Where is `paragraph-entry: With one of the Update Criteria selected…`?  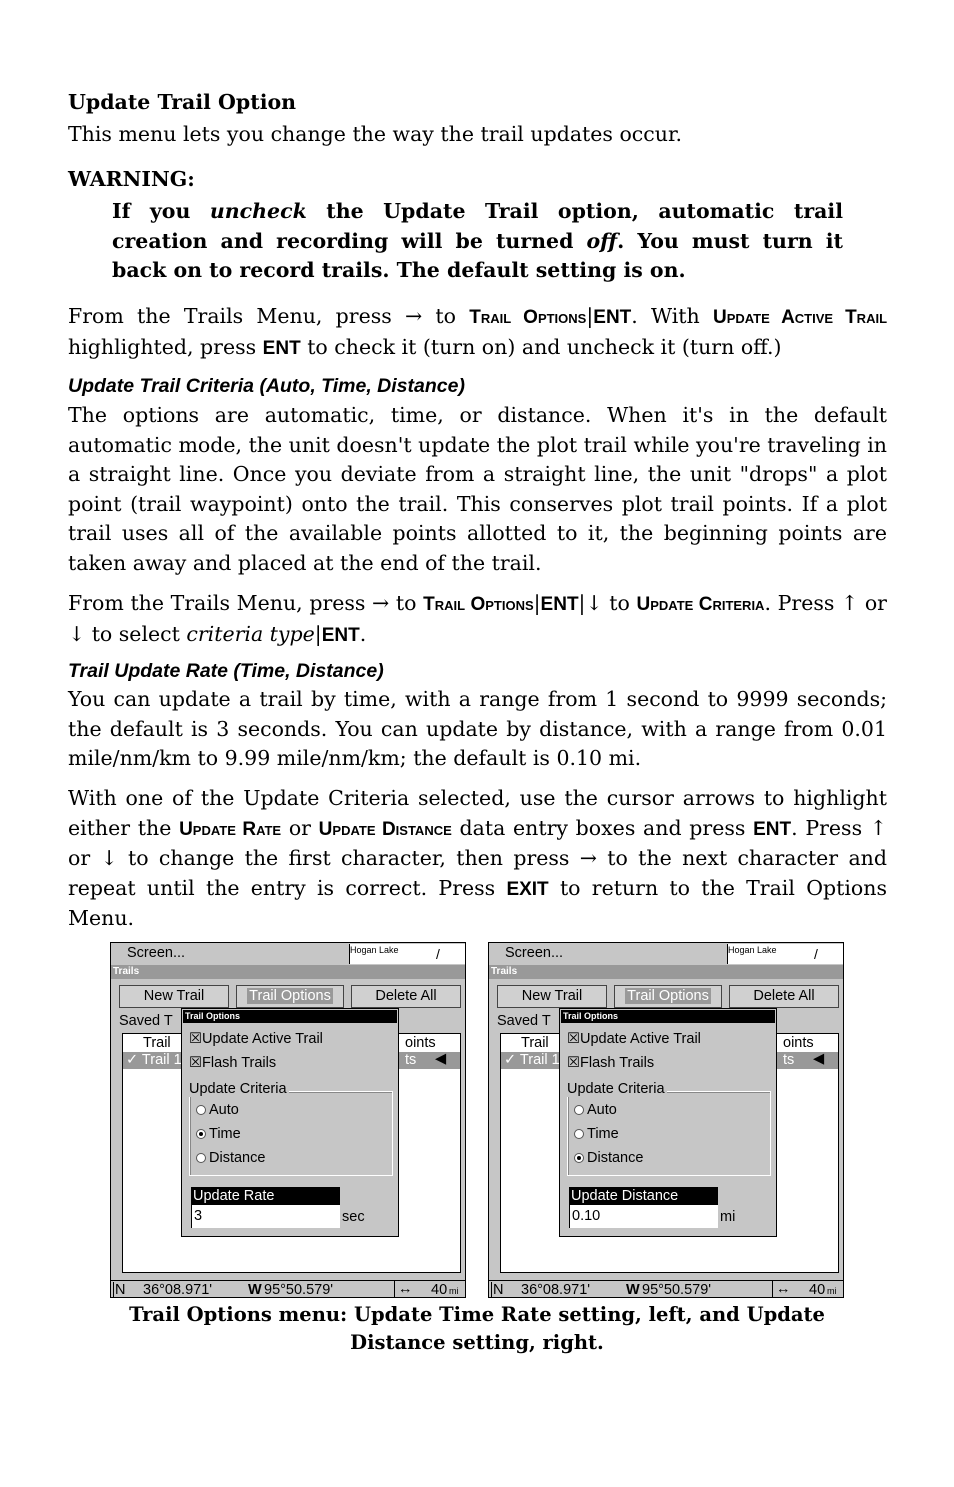 paragraph-entry: With one of the Update Criteria selected… is located at coordinates (477, 859).